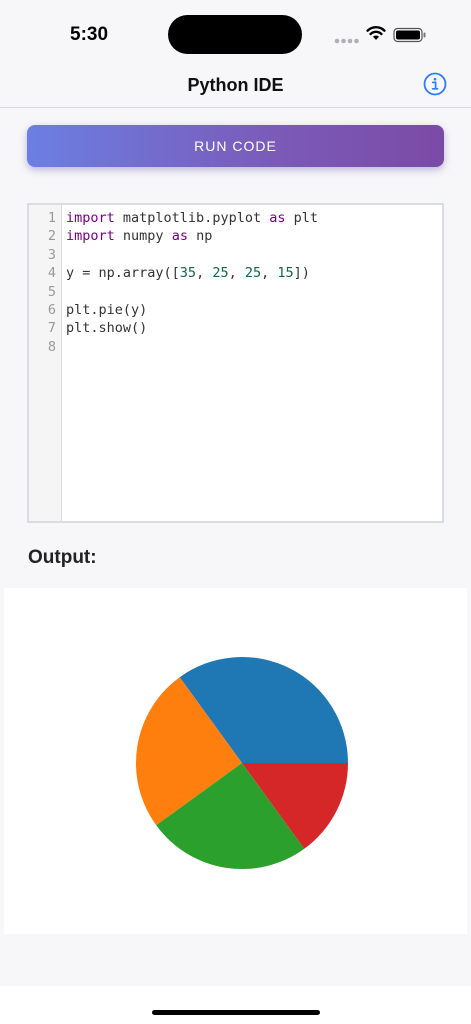  Describe the element at coordinates (51, 218) in the screenshot. I see `line-number: 1` at that location.